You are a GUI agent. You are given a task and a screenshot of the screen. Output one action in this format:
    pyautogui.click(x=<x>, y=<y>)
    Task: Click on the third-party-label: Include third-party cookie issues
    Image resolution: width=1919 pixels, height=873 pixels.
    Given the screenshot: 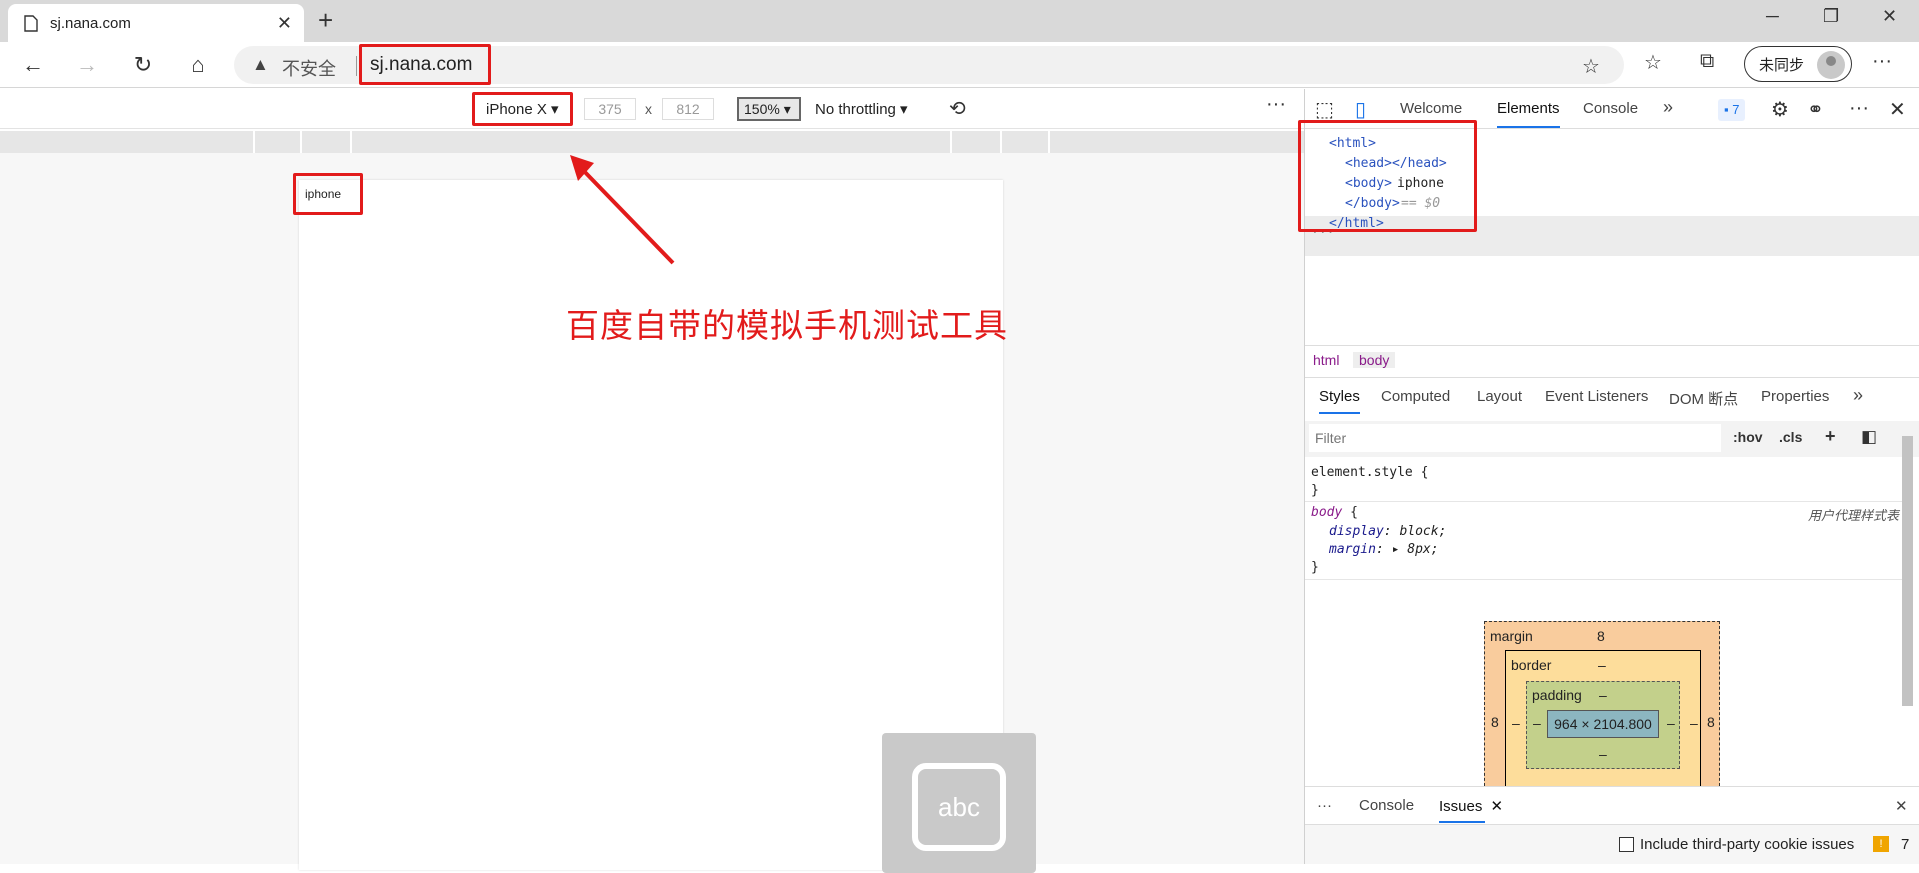 What is the action you would take?
    pyautogui.click(x=1747, y=844)
    